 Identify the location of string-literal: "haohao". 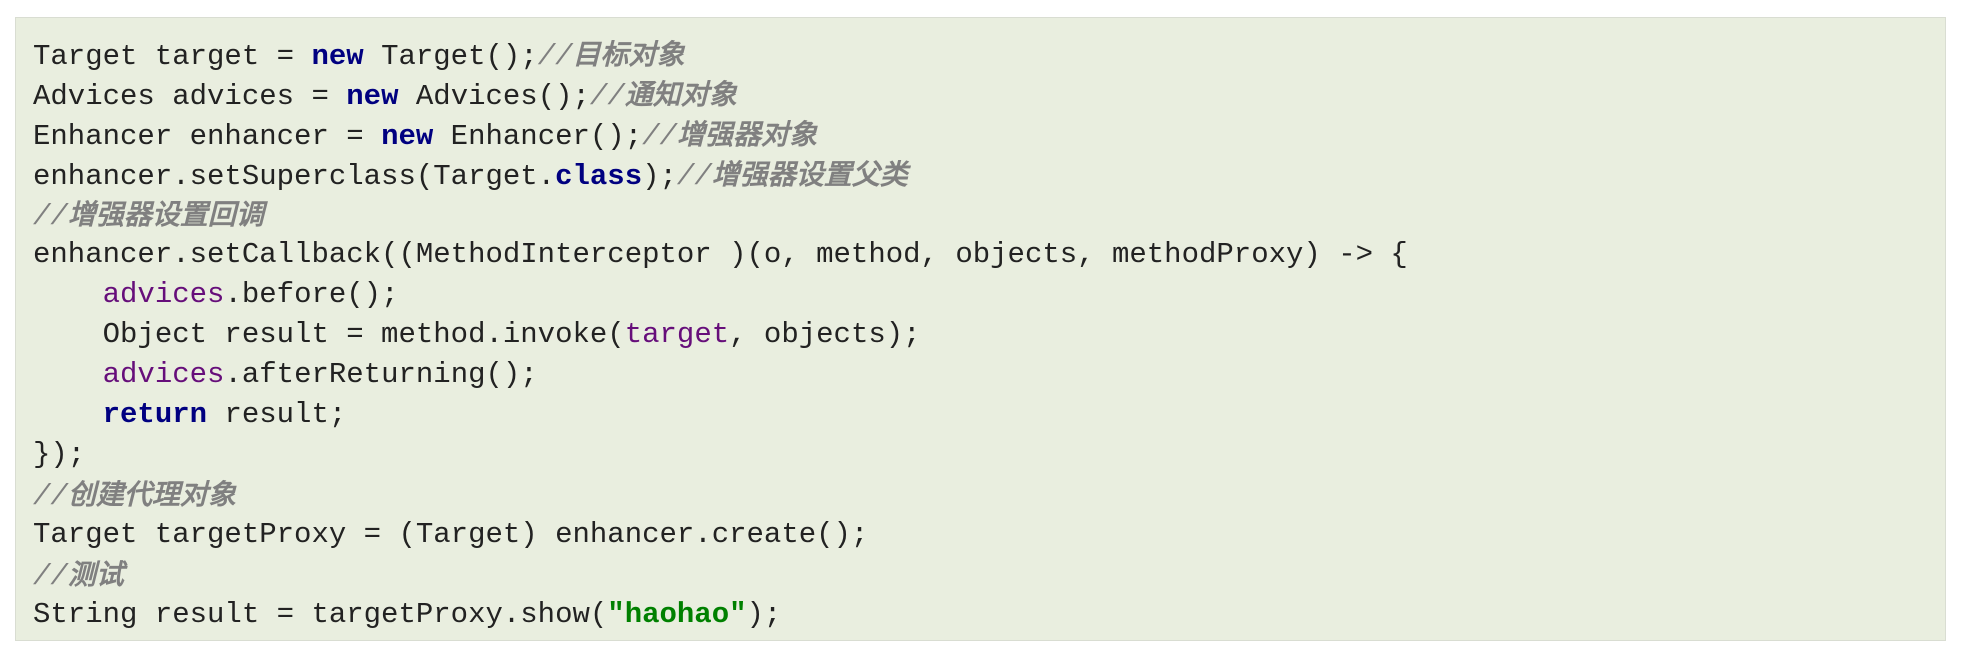
(677, 614).